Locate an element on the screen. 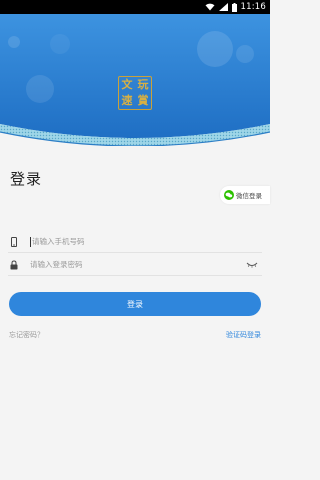 Image resolution: width=320 pixels, height=480 pixels. text-cursor is located at coordinates (30, 241).